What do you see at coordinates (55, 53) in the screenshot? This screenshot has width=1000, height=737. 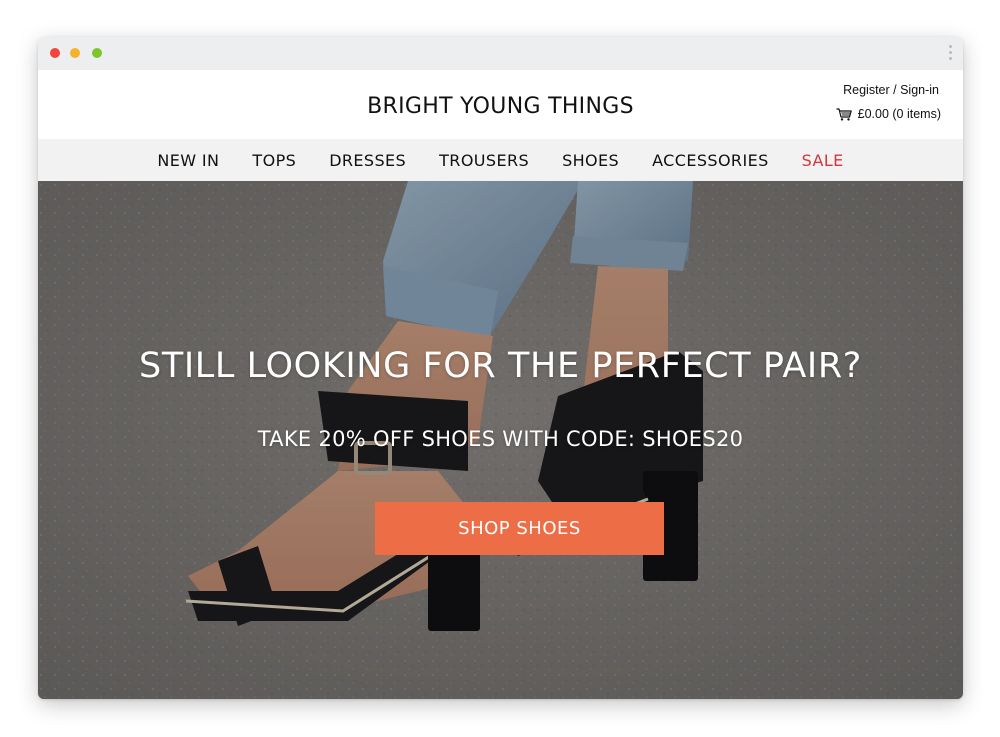 I see `close-window-button` at bounding box center [55, 53].